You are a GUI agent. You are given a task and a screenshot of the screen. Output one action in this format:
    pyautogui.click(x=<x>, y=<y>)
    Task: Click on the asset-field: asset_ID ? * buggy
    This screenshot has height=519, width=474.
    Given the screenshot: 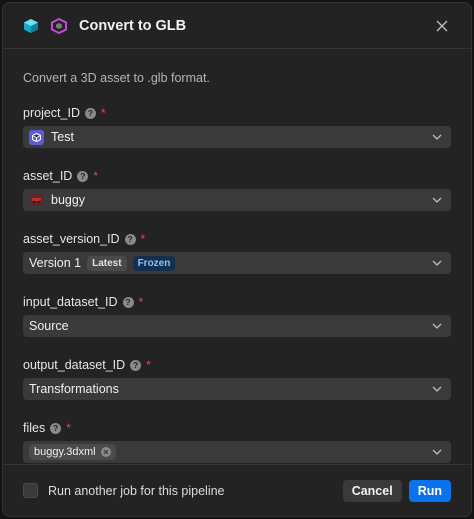 What is the action you would take?
    pyautogui.click(x=237, y=189)
    